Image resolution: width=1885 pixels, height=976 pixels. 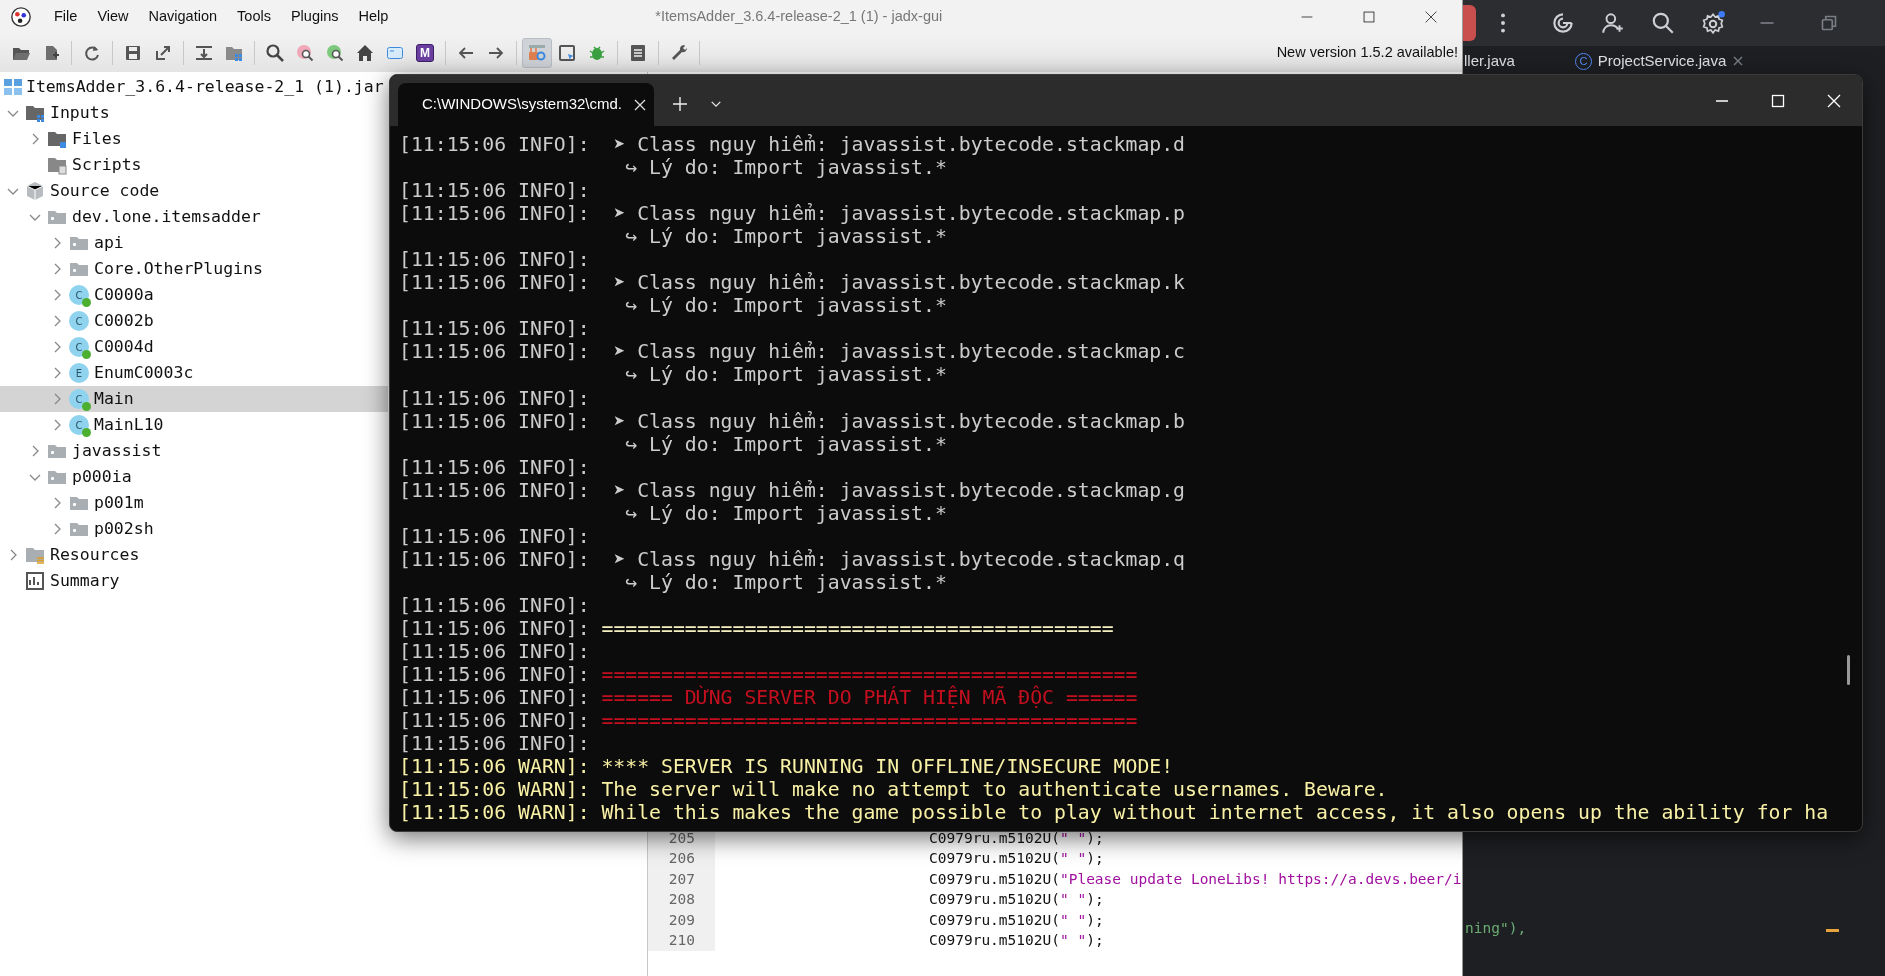 I want to click on chart-icon, so click(x=35, y=581).